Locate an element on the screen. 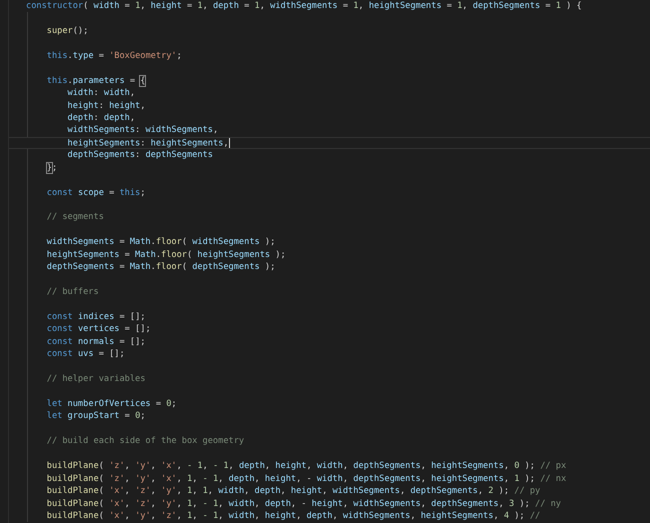  code-line: heightSegments: heightSegments, is located at coordinates (329, 143).